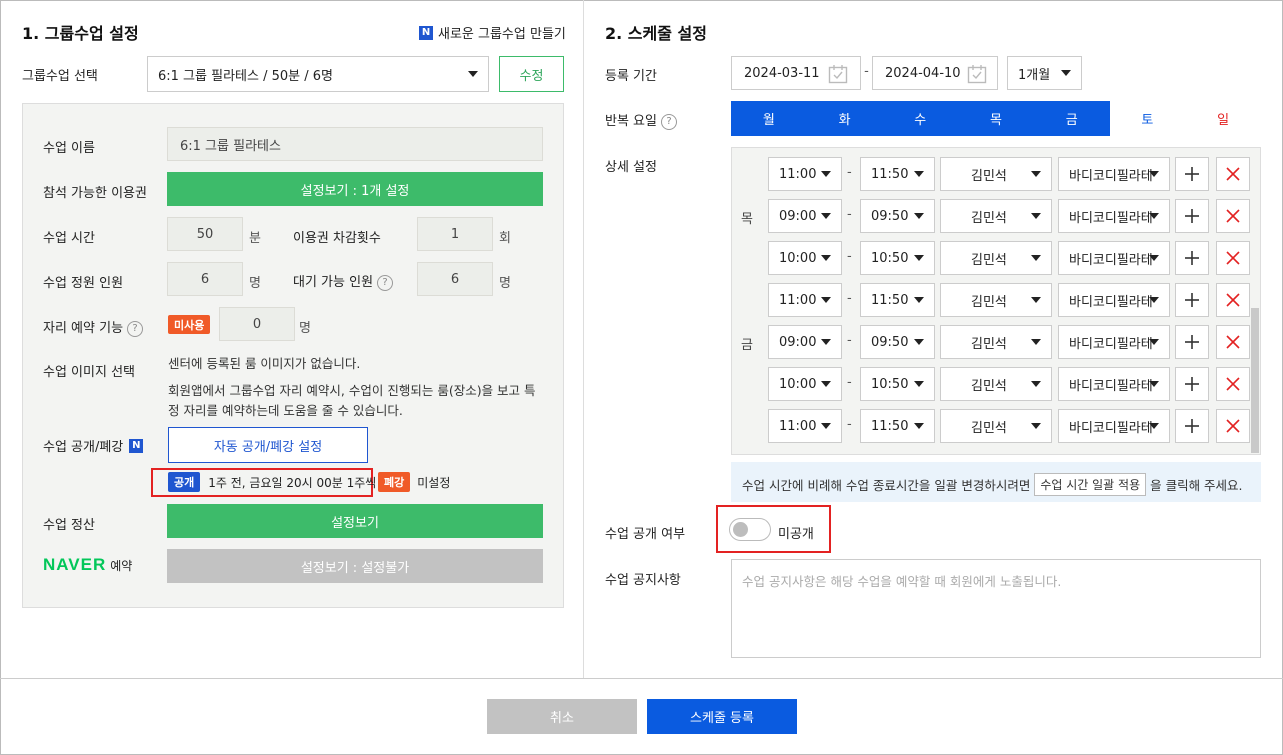 The height and width of the screenshot is (755, 1283). I want to click on group-class-select: 6:1 그룹 필라테스 / 50분 / 6명, so click(318, 74).